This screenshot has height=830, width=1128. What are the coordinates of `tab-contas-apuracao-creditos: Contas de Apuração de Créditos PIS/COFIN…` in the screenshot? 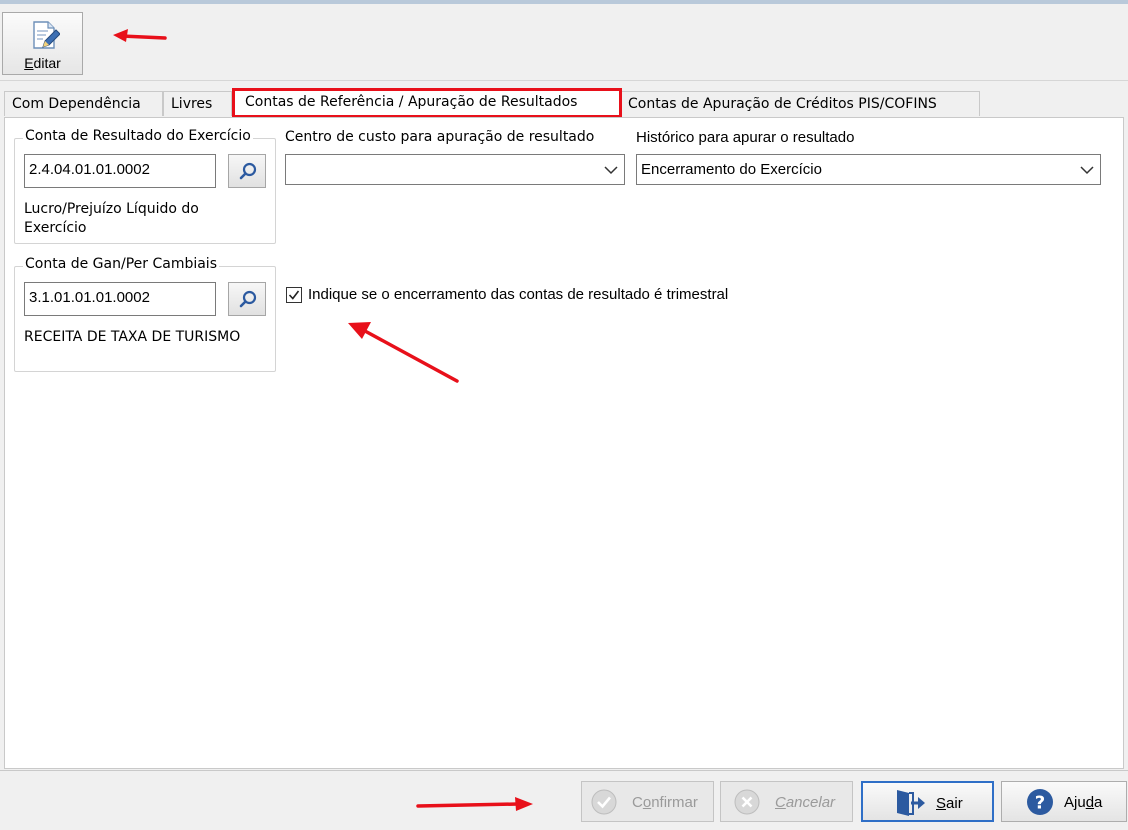 It's located at (800, 103).